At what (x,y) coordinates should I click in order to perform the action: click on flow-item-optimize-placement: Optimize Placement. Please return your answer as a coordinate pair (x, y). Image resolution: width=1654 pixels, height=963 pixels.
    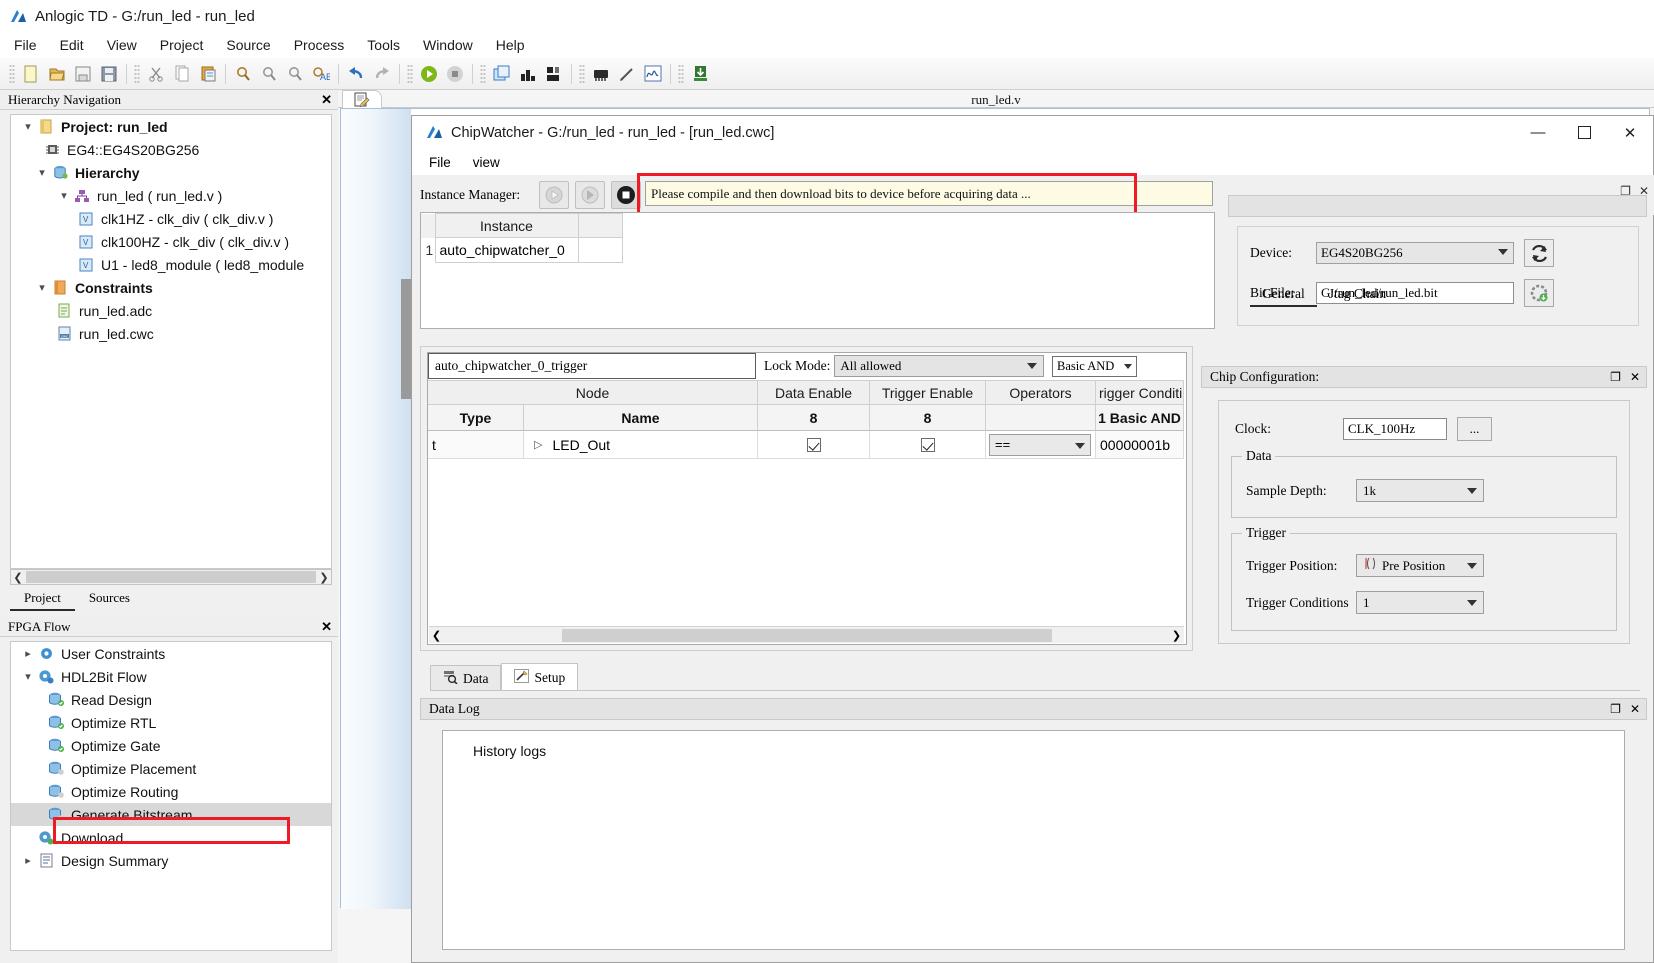
    Looking at the image, I should click on (171, 768).